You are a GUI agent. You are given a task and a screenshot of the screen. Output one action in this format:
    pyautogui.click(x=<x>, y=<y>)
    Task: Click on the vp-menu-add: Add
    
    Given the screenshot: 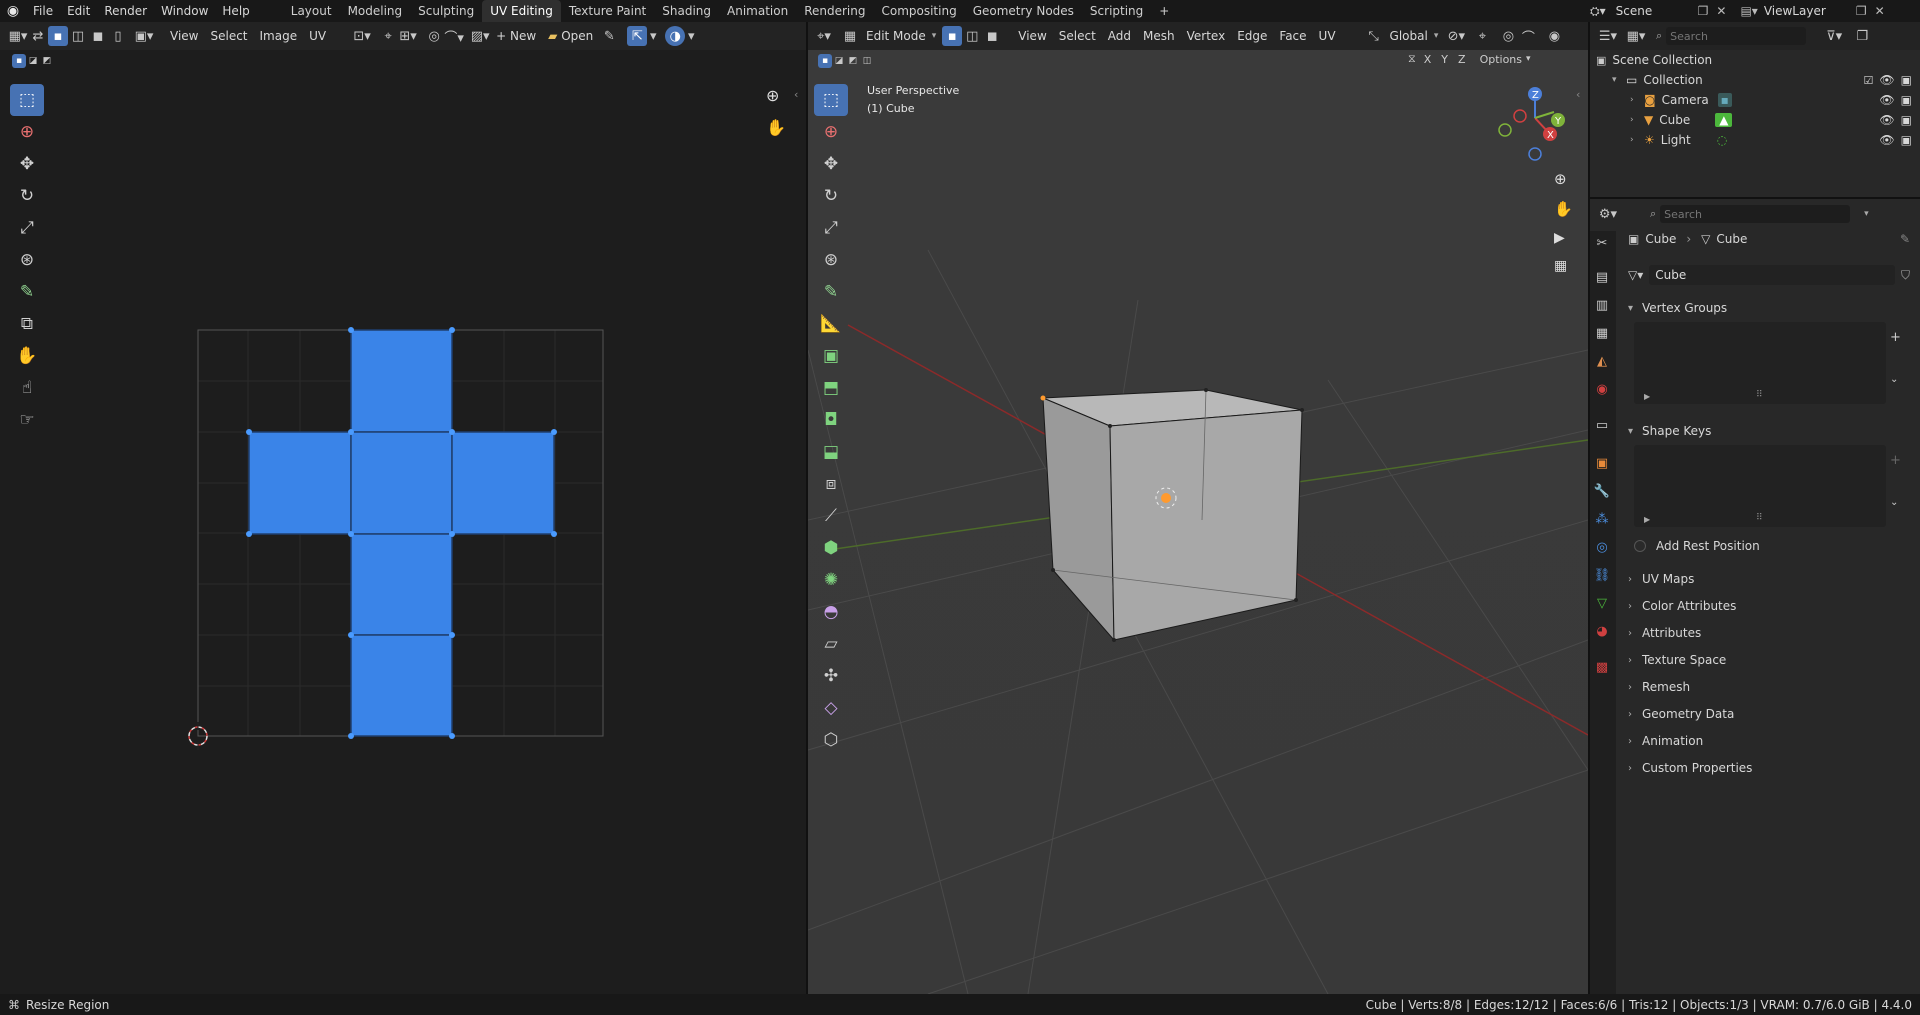 What is the action you would take?
    pyautogui.click(x=1119, y=36)
    